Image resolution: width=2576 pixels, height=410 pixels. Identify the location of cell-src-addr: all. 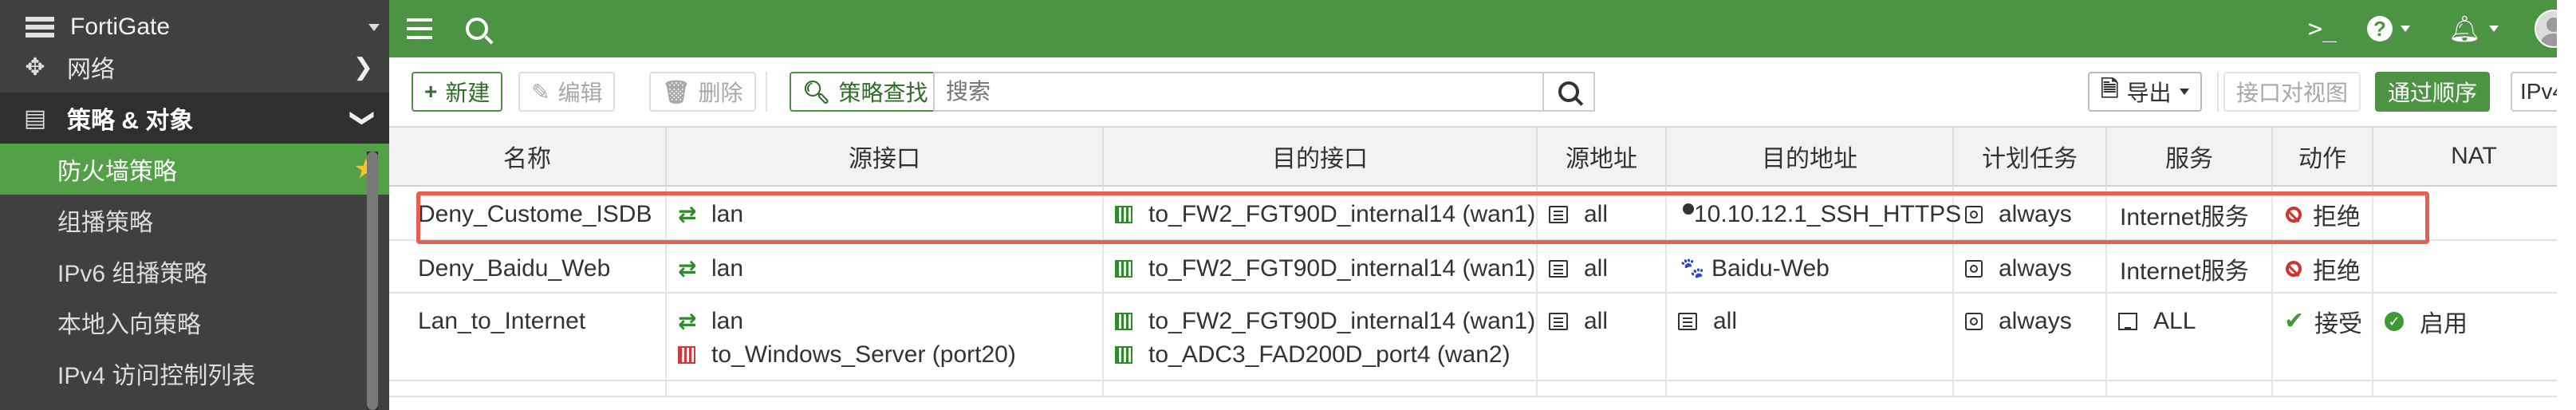
(1602, 213).